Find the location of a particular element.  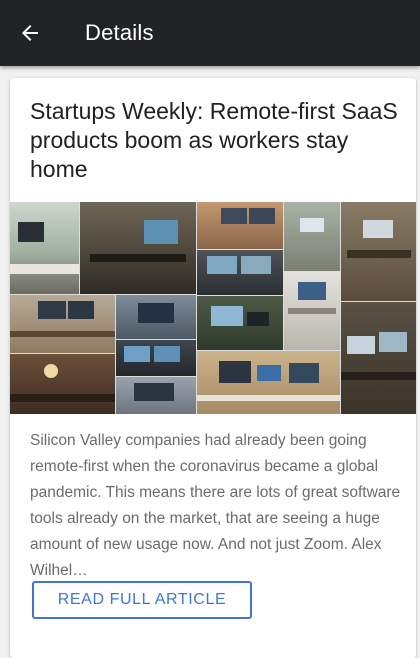

arrow-left-icon is located at coordinates (30, 33).